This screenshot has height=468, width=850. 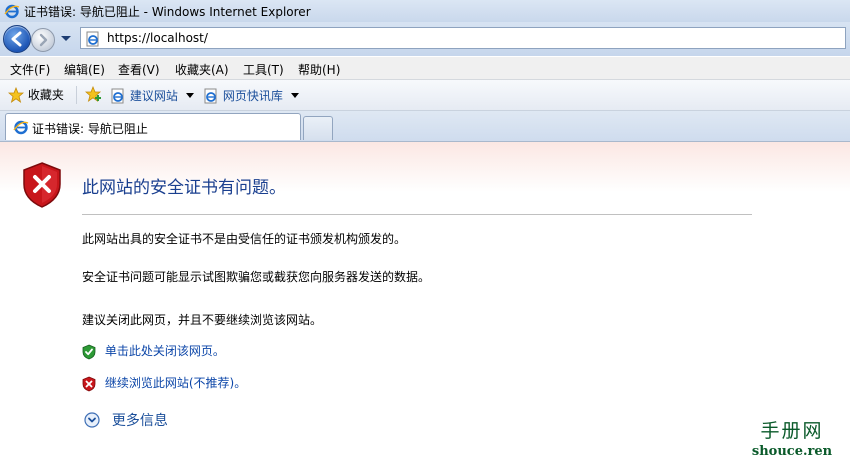 I want to click on shield-ok-icon, so click(x=89, y=351).